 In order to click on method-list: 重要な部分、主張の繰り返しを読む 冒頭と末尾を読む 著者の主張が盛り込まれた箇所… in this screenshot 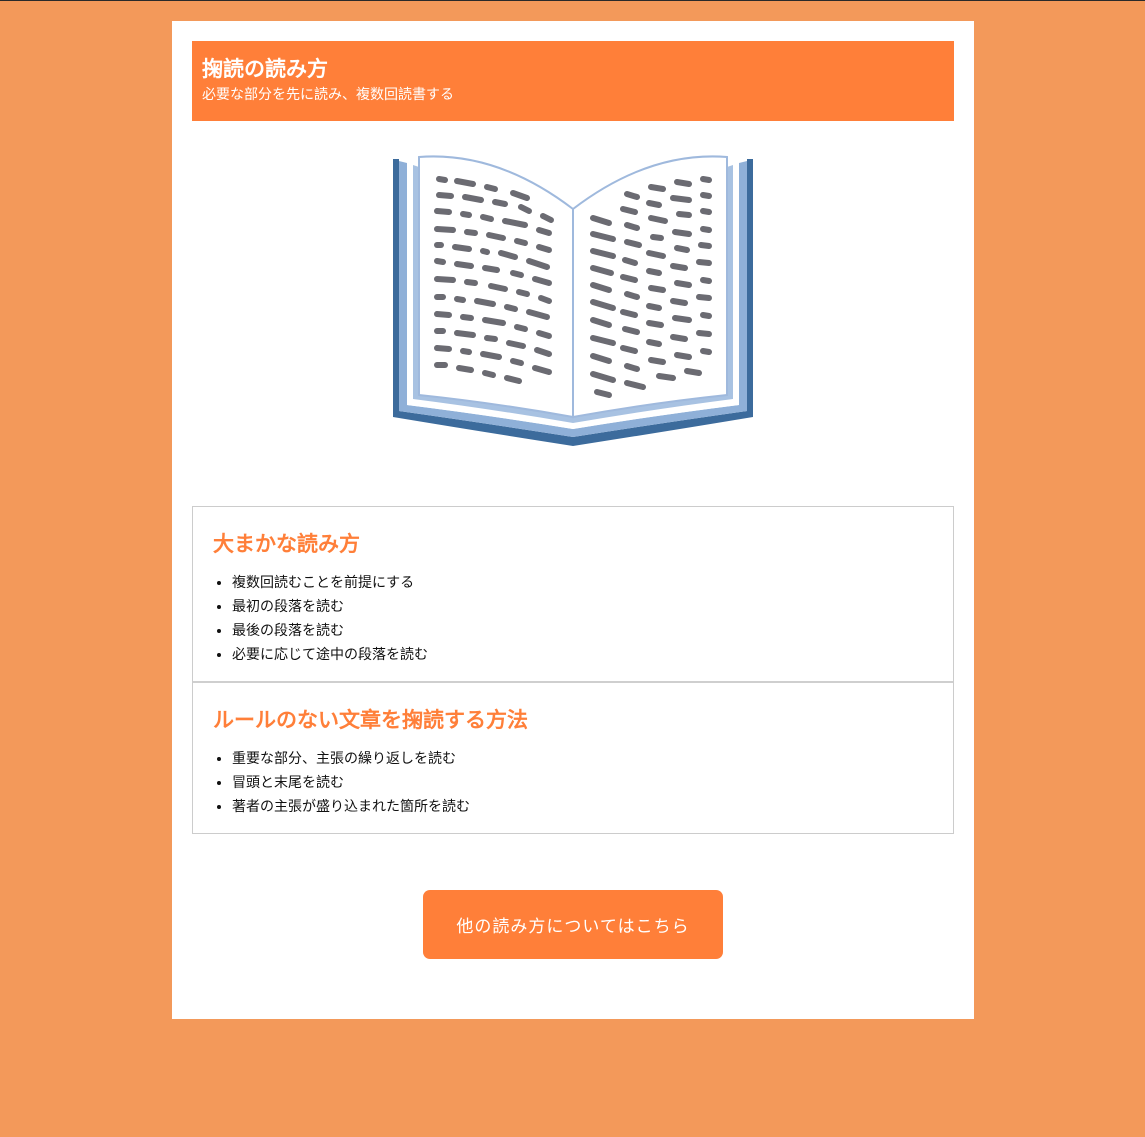, I will do `click(573, 783)`.